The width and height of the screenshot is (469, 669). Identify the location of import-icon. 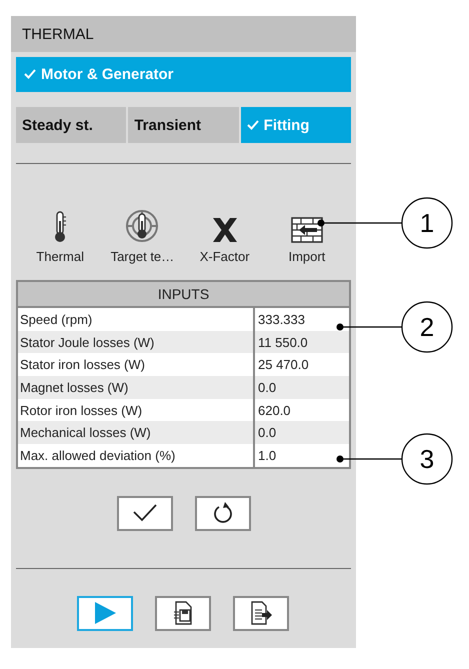
(306, 230).